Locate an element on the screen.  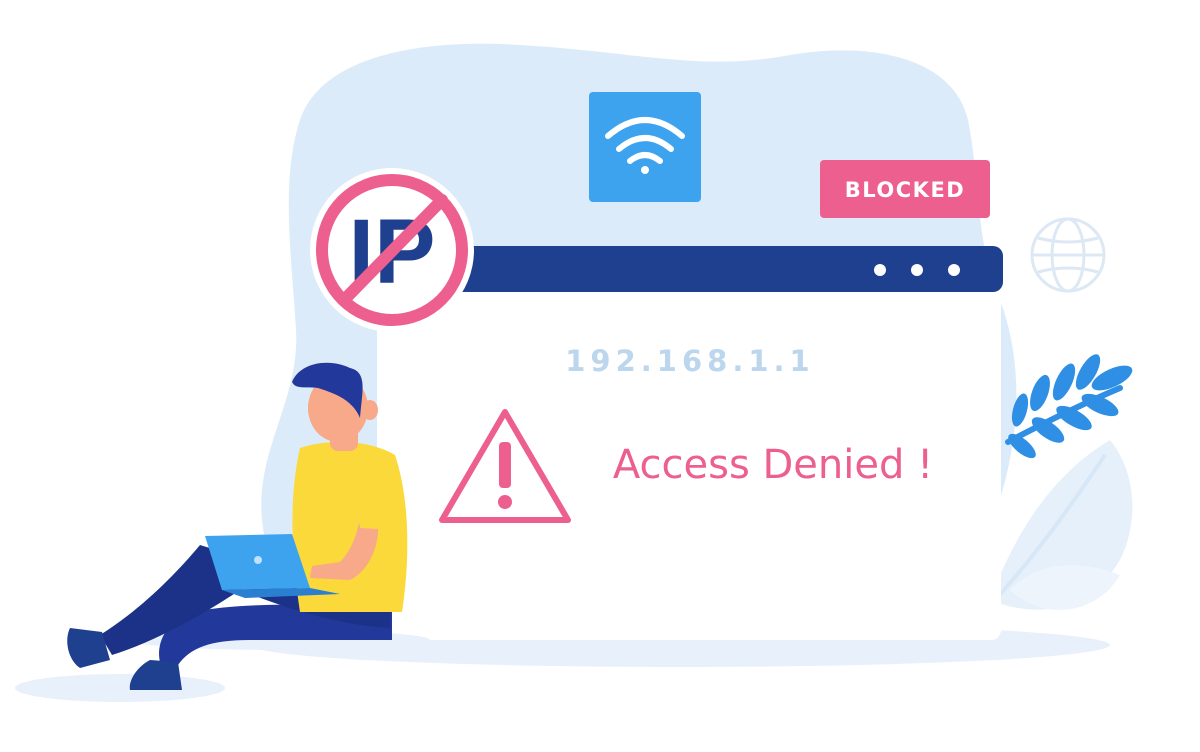
light-leaf is located at coordinates (1061, 525).